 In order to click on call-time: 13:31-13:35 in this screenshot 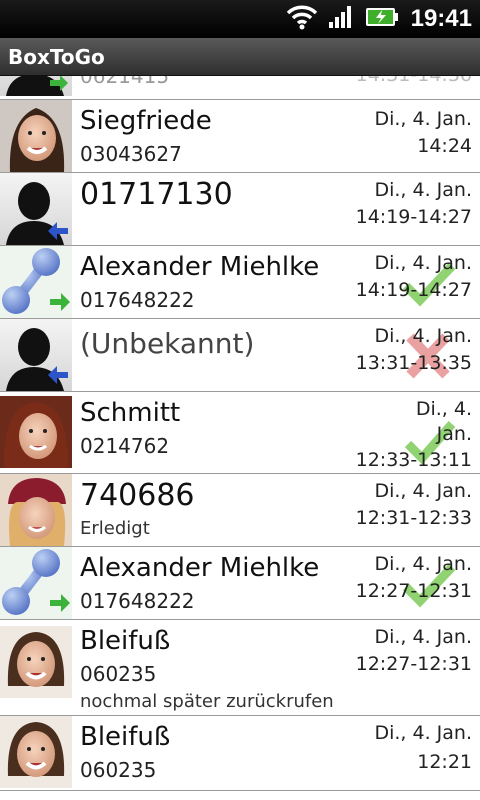, I will do `click(413, 363)`.